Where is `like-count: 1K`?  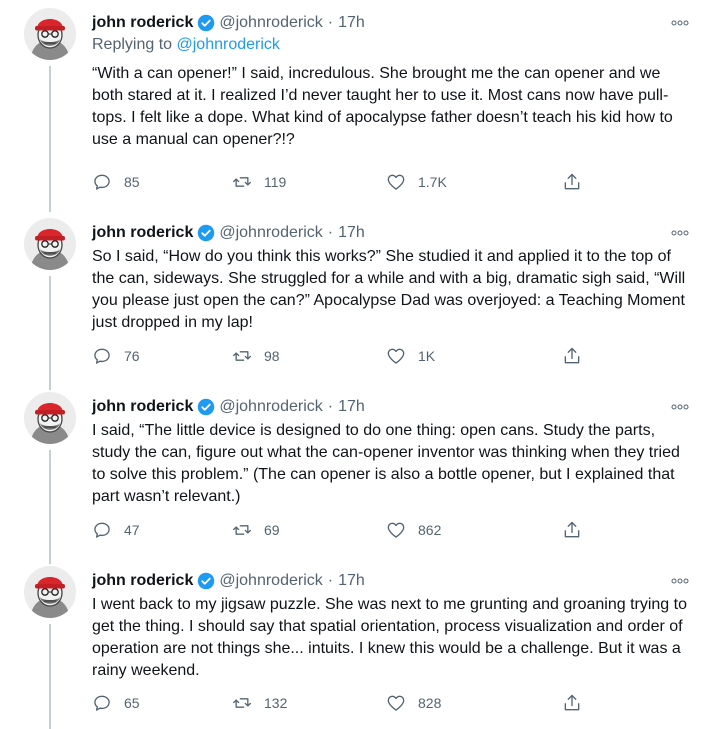
like-count: 1K is located at coordinates (427, 356).